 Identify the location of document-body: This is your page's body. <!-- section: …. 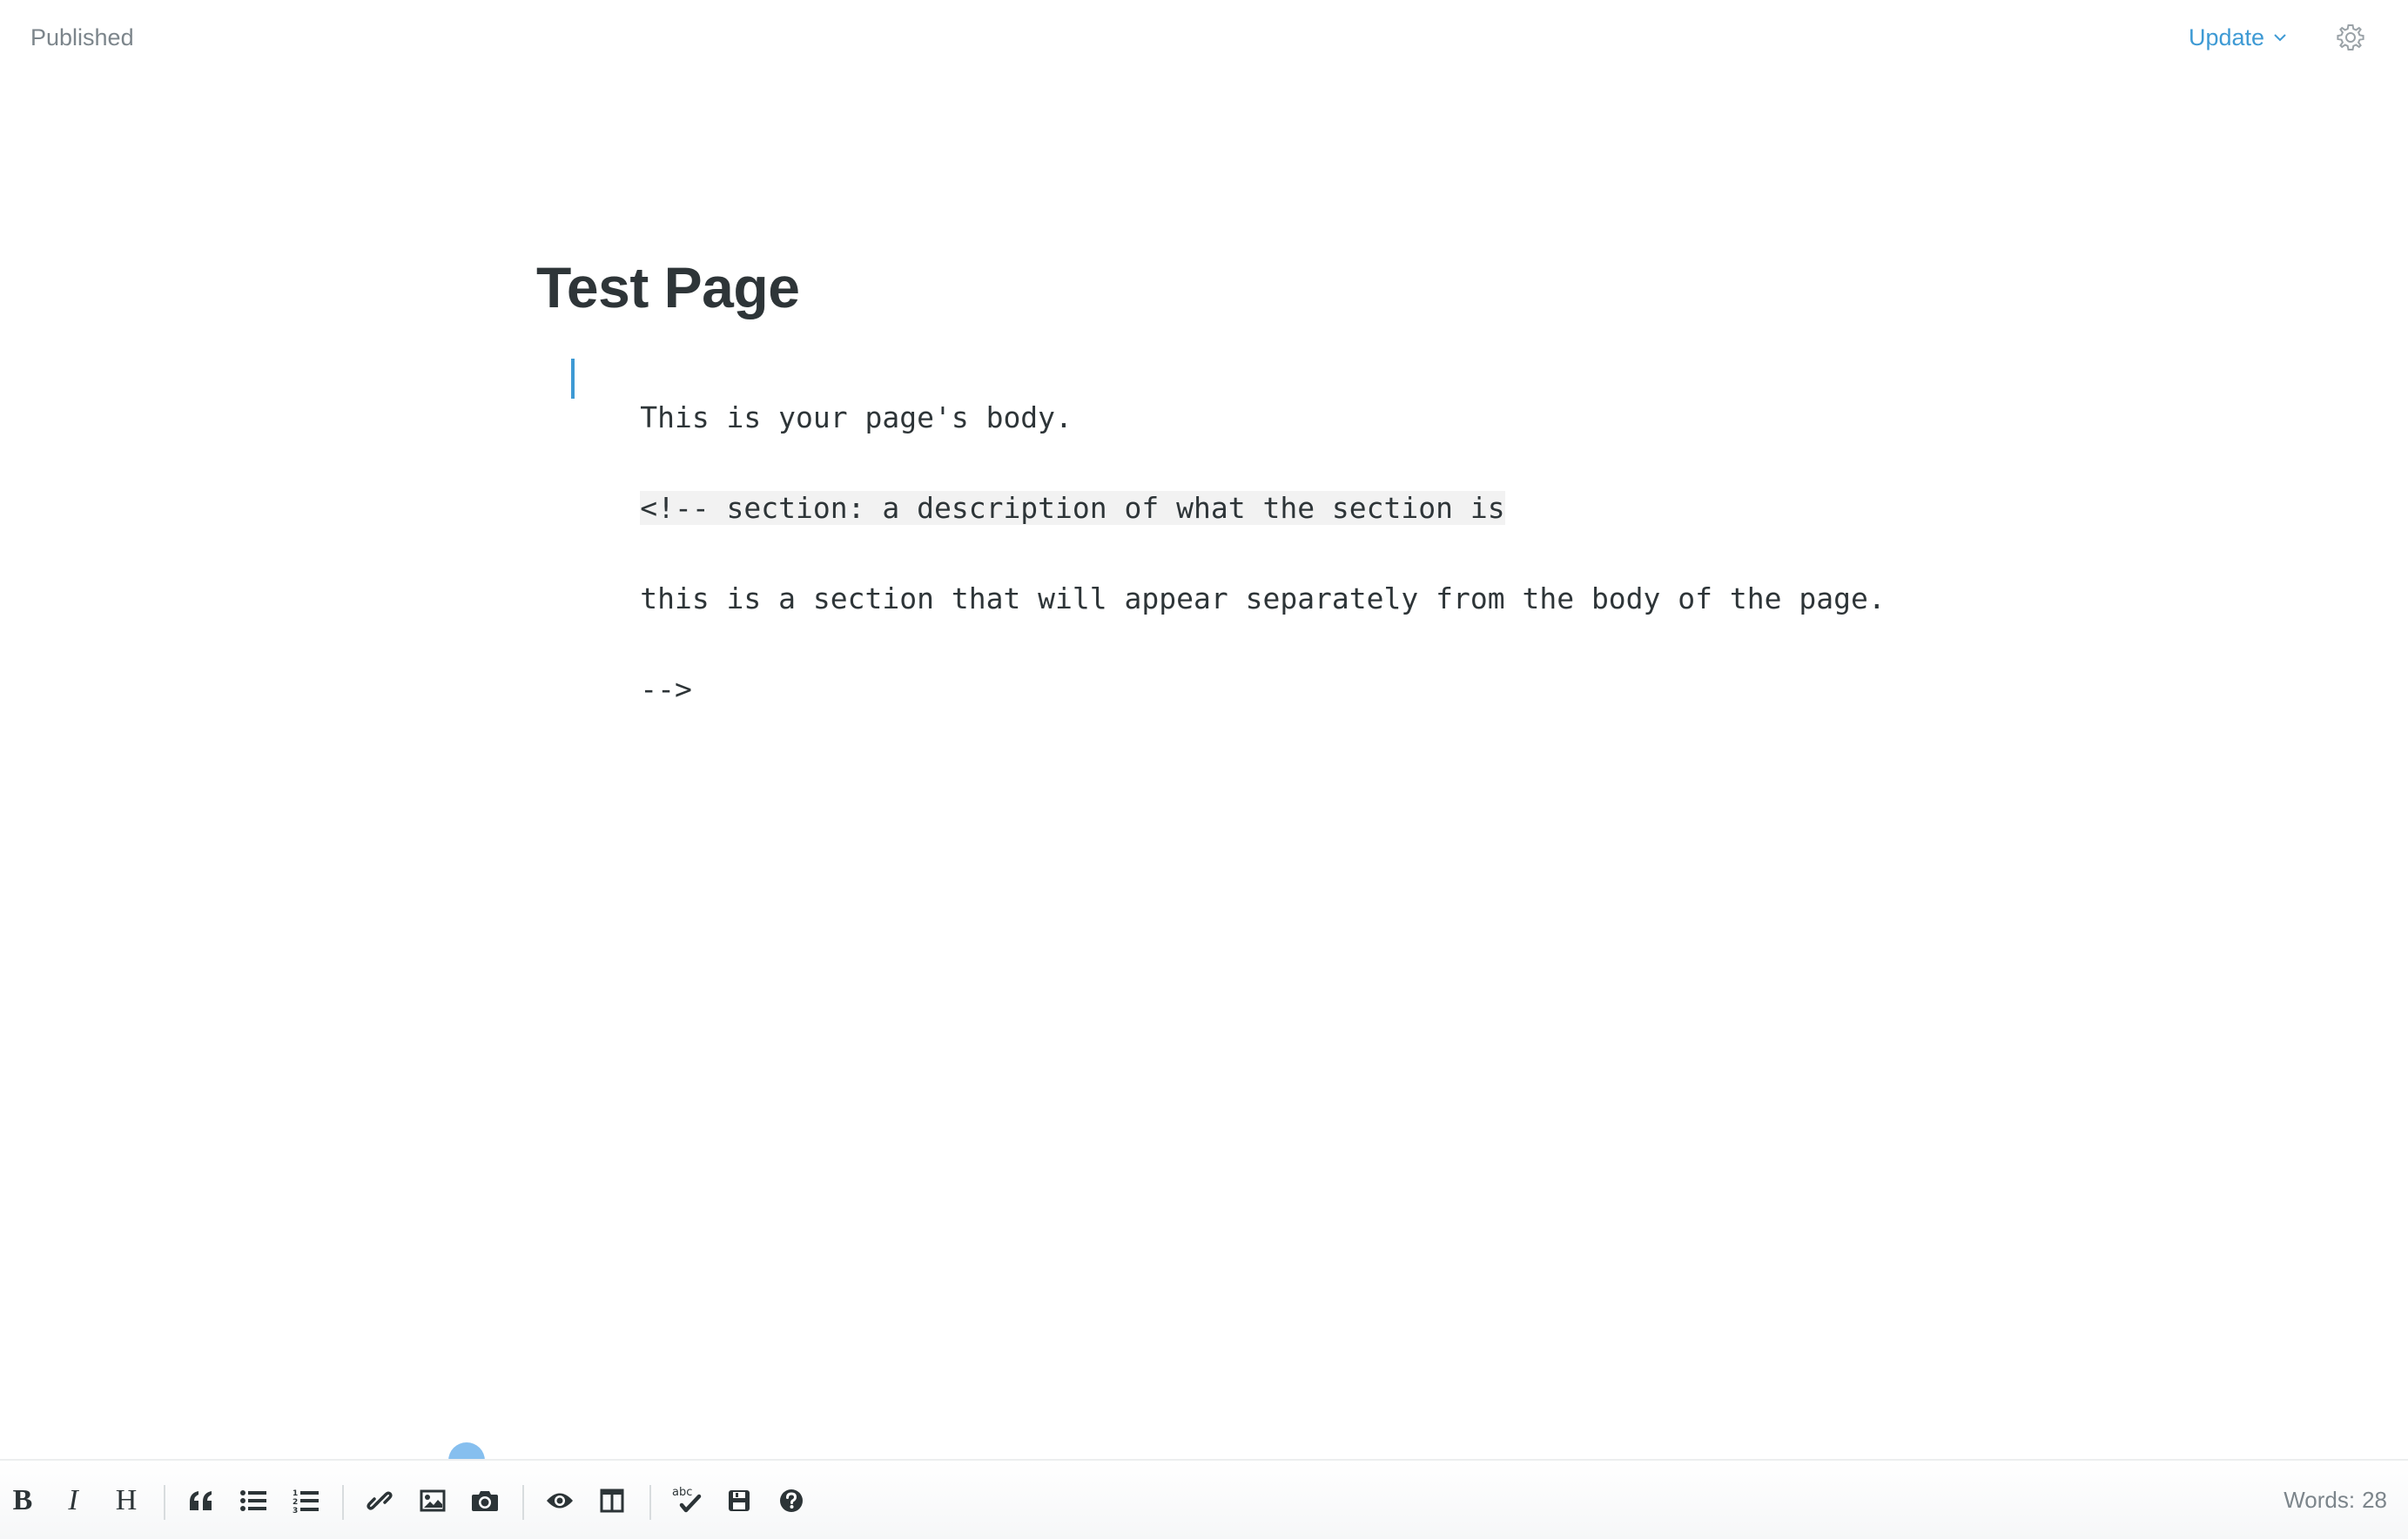
(1215, 540).